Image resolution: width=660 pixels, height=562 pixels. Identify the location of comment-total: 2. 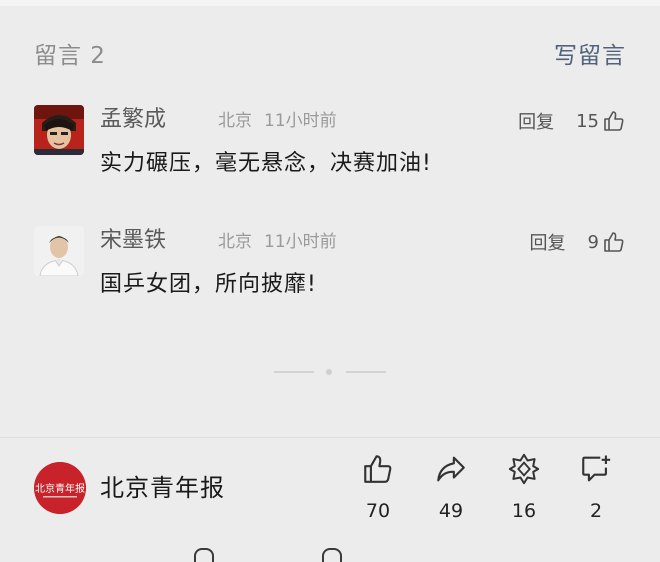
(596, 511).